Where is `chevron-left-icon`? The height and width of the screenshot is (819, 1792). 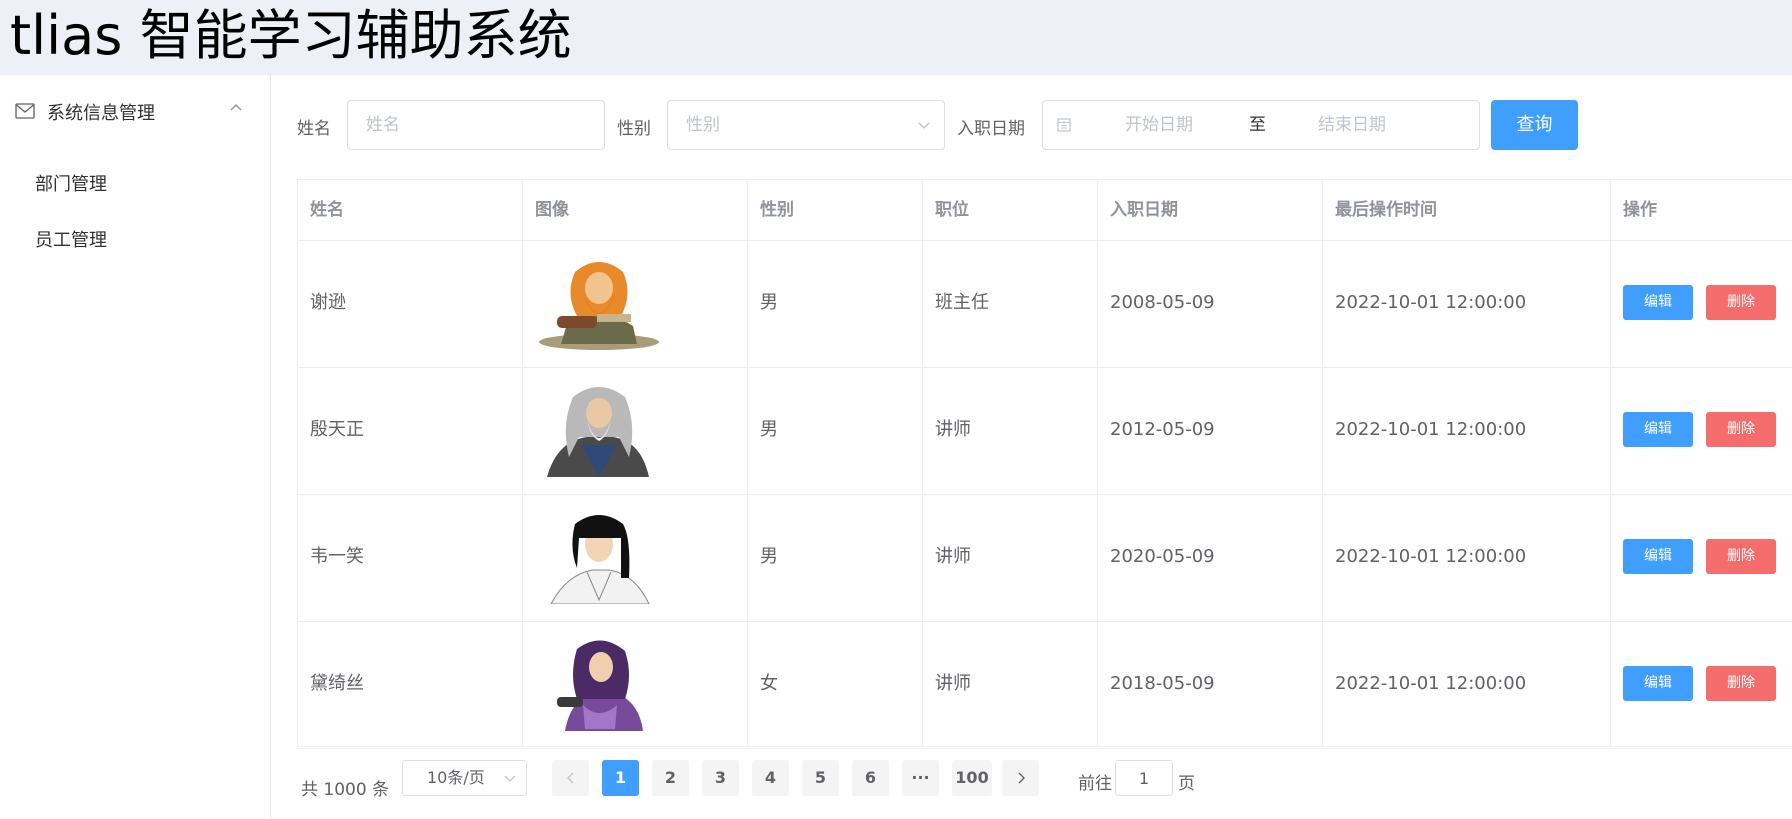 chevron-left-icon is located at coordinates (569, 778).